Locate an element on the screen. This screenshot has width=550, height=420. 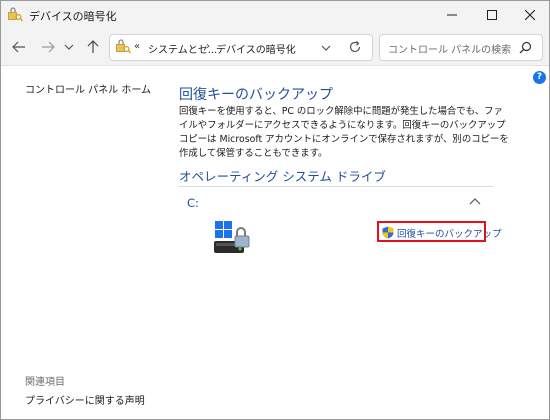
recent-locations-button is located at coordinates (69, 47).